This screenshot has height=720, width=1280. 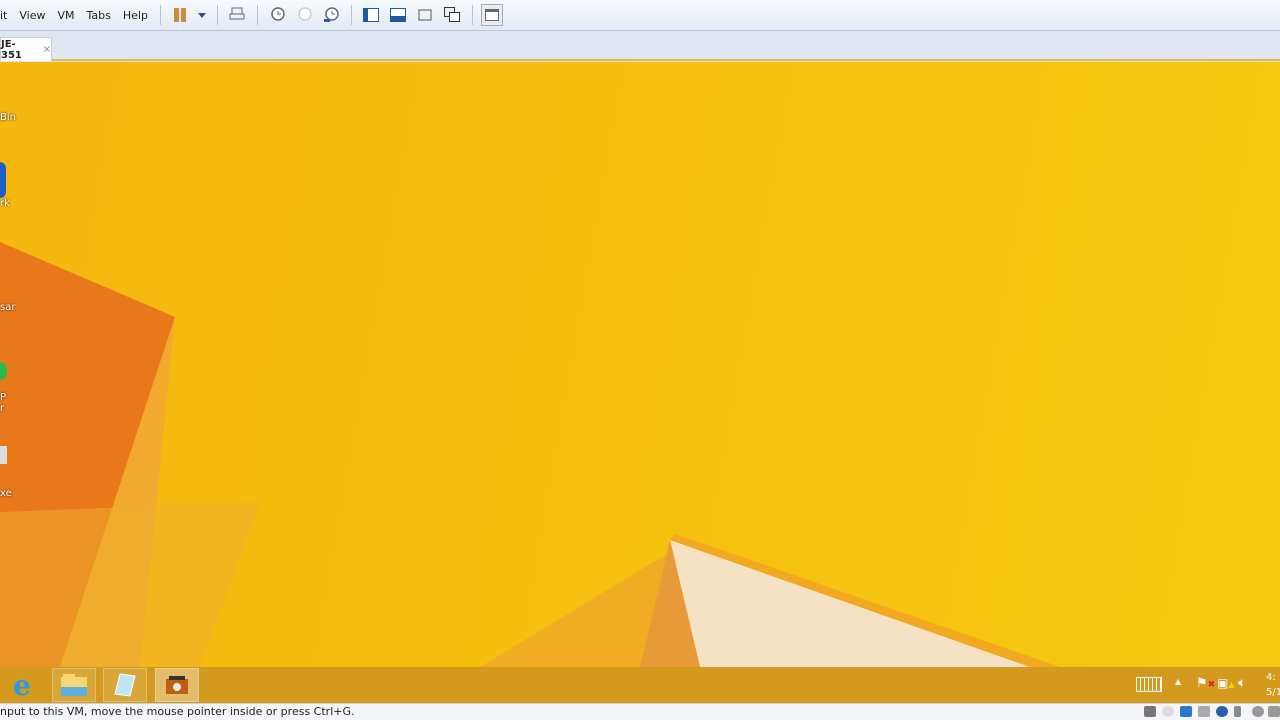 What do you see at coordinates (1258, 711) in the screenshot?
I see `webcam-icon` at bounding box center [1258, 711].